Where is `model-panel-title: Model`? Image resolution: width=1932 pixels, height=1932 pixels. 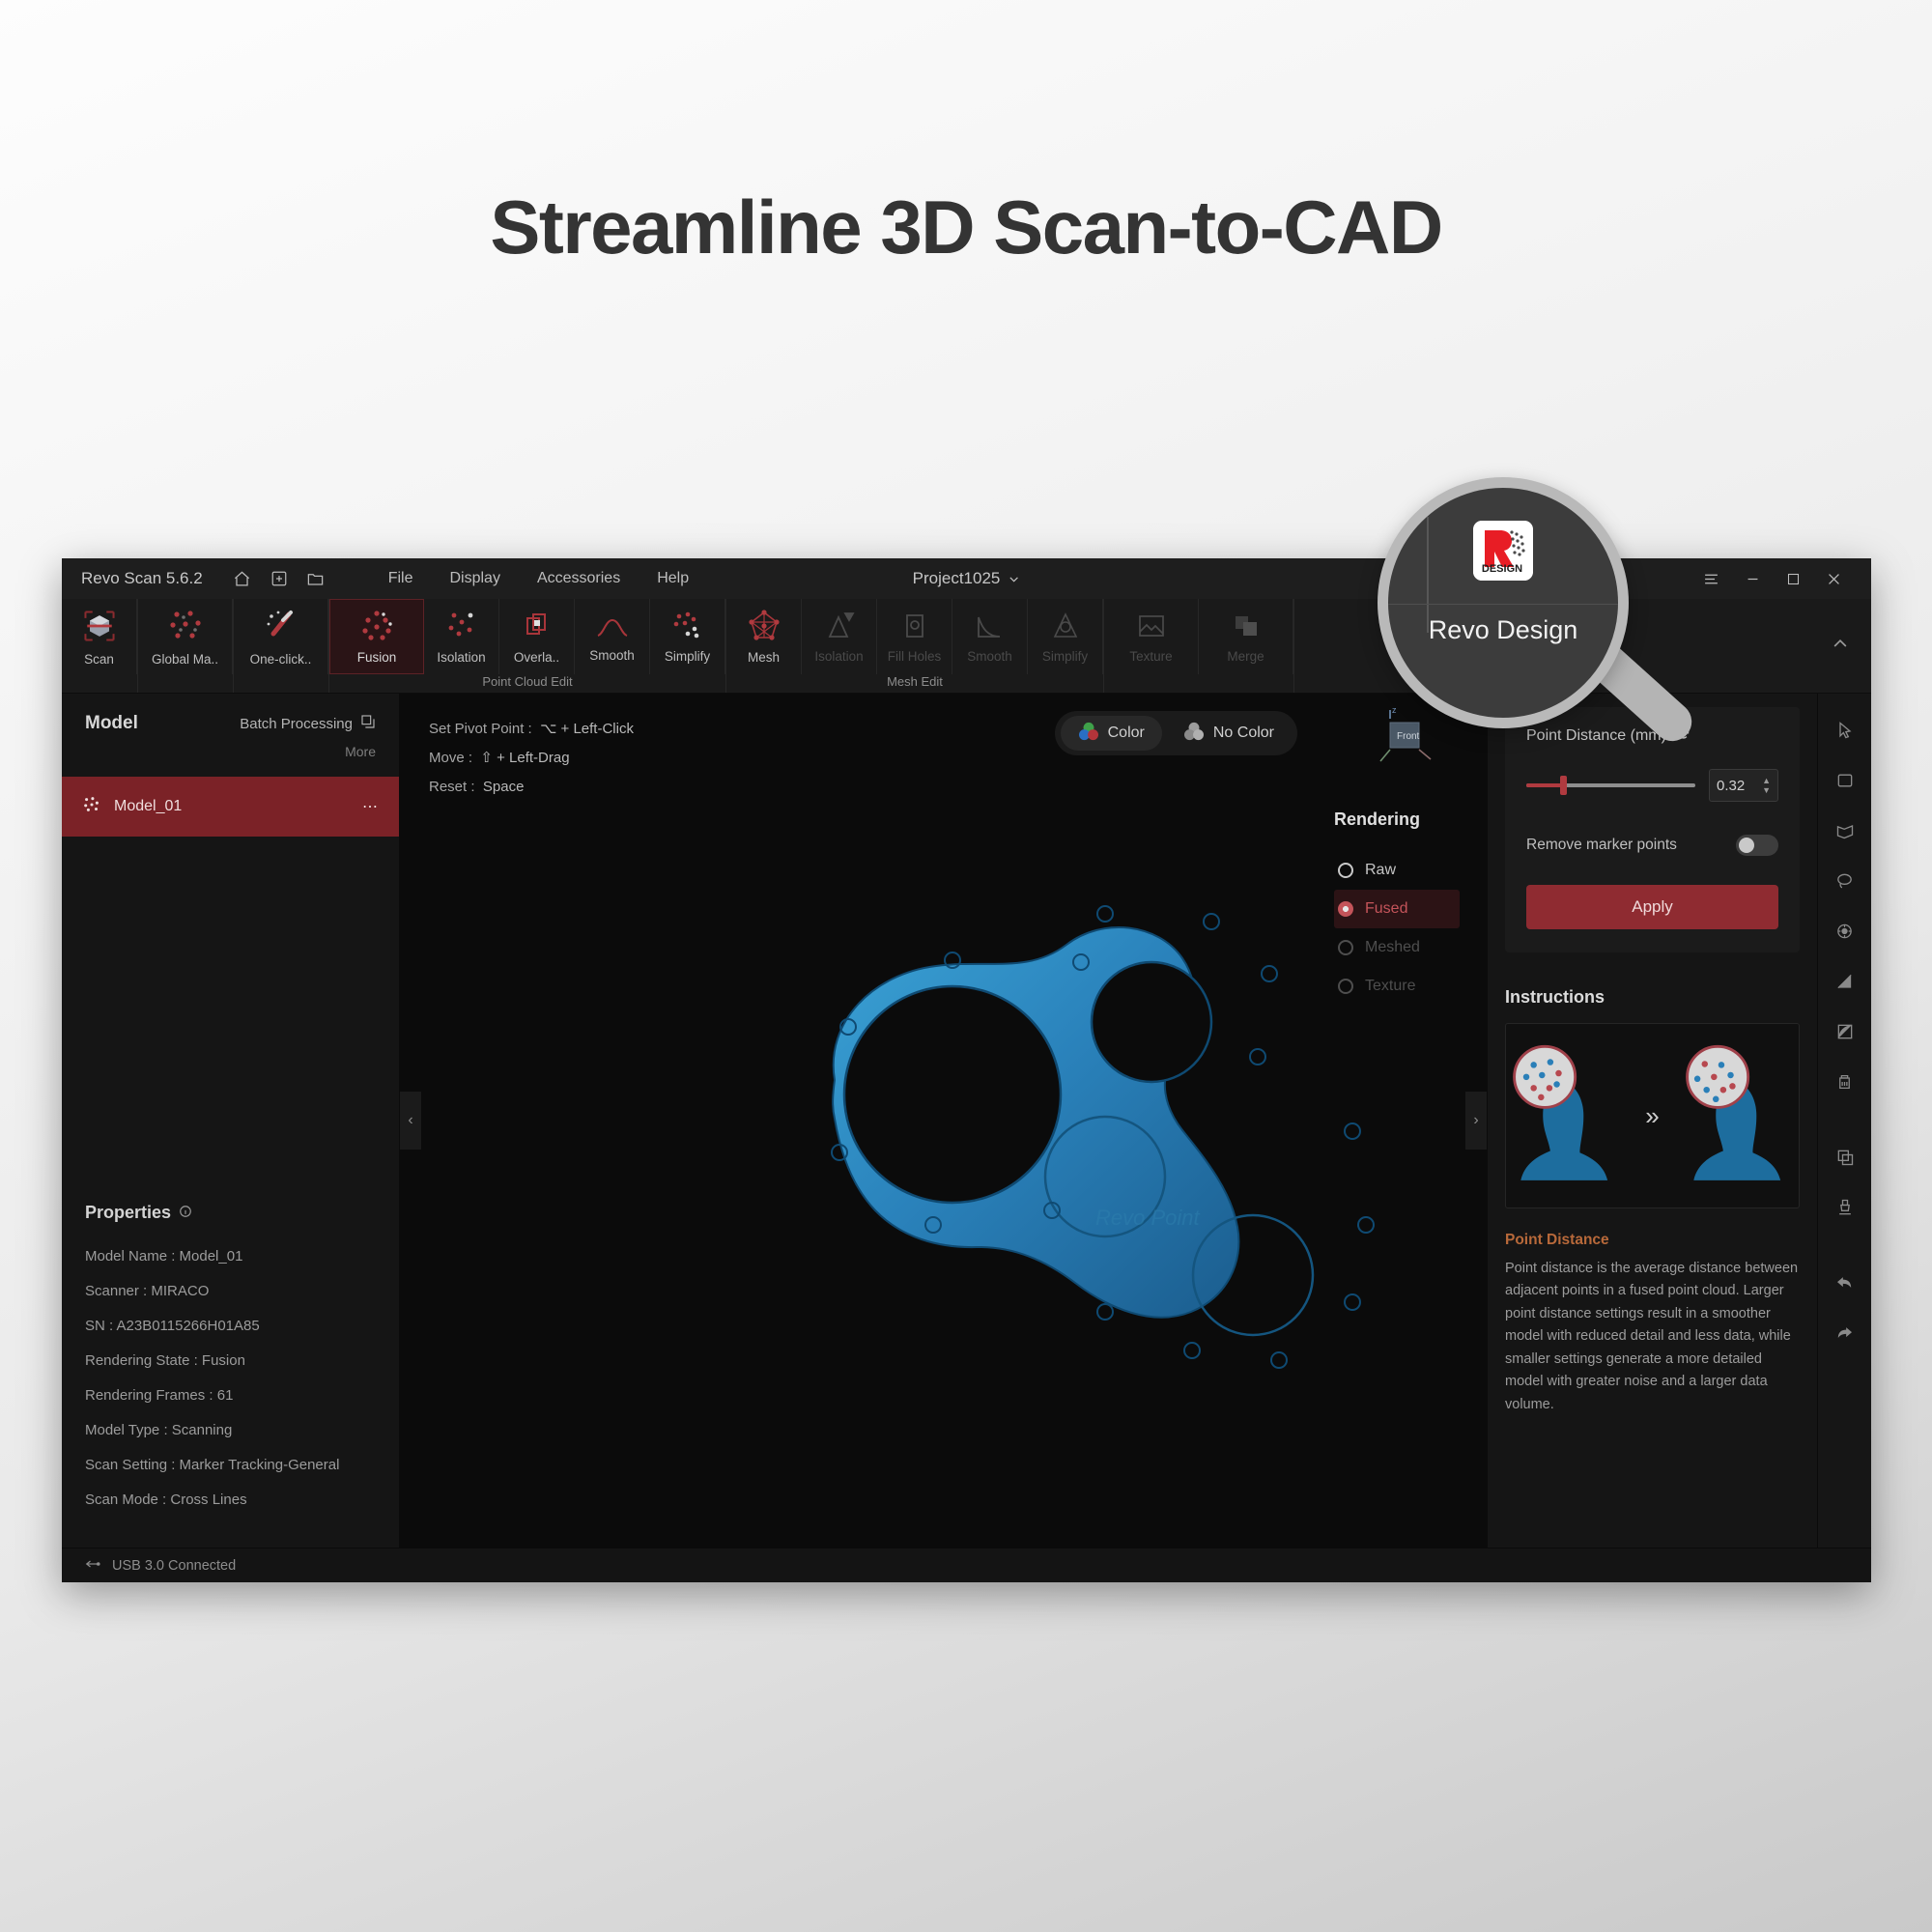 model-panel-title: Model is located at coordinates (111, 723).